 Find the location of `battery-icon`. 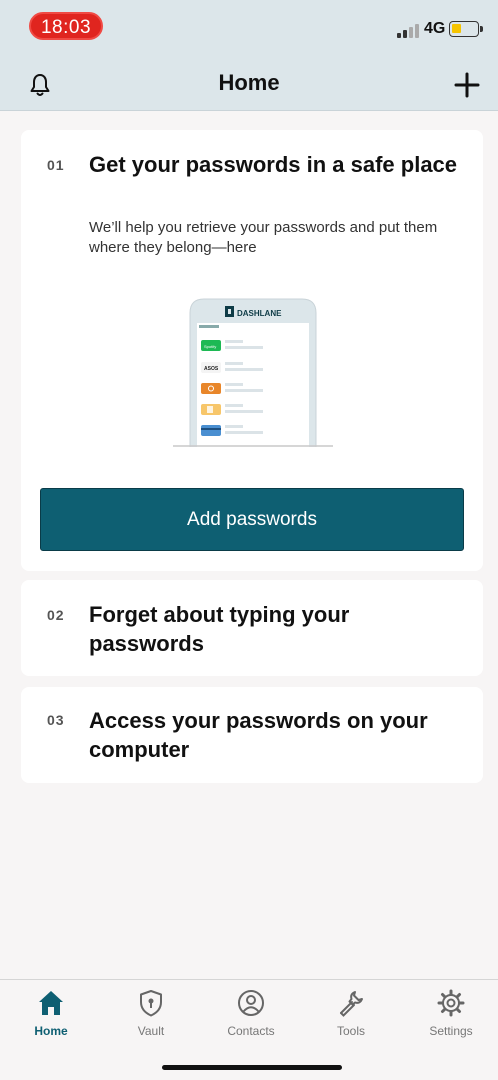

battery-icon is located at coordinates (466, 29).